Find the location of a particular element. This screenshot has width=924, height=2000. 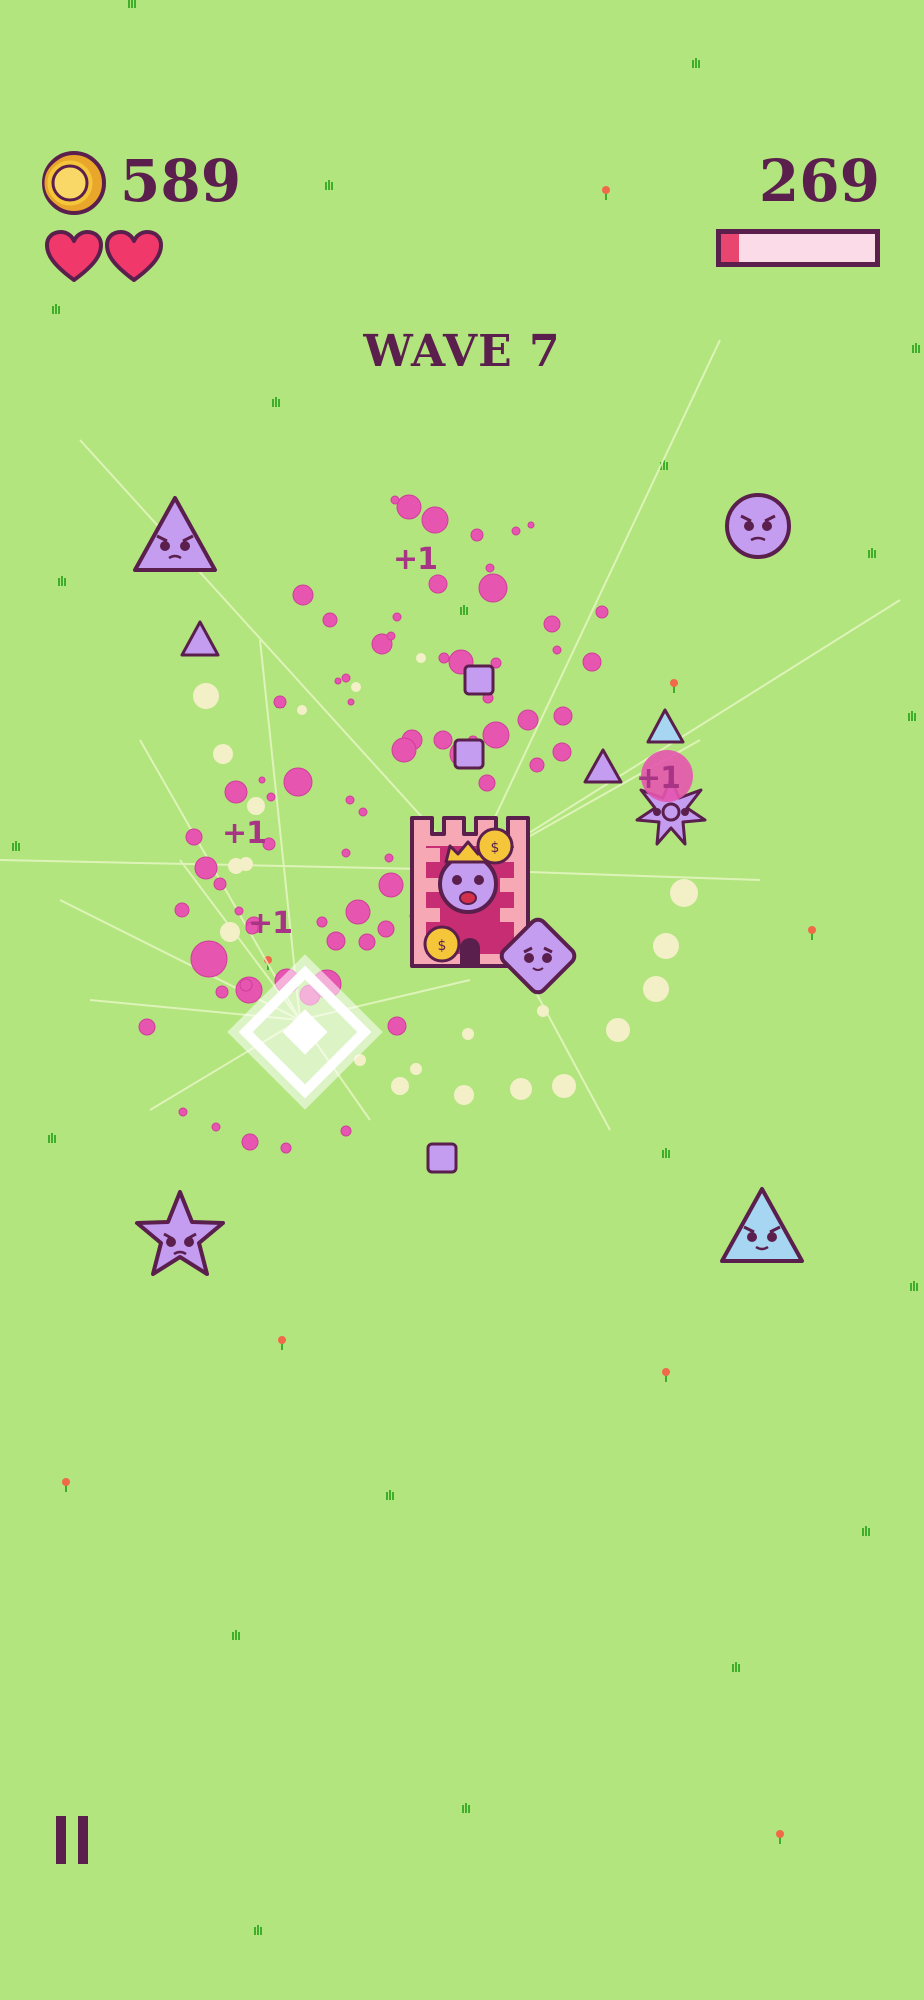

wave-label: WAVE 7 is located at coordinates (462, 351).